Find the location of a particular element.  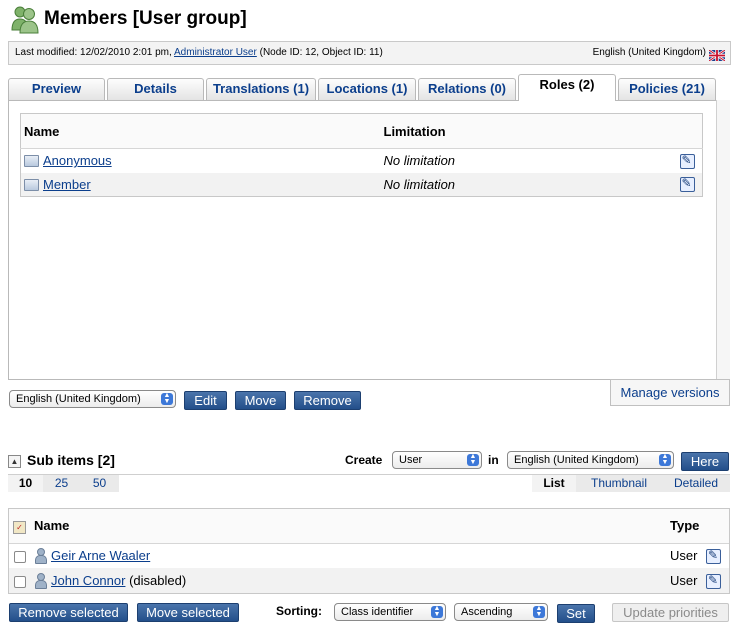

manage-versions-link: Manage versions is located at coordinates (670, 392).